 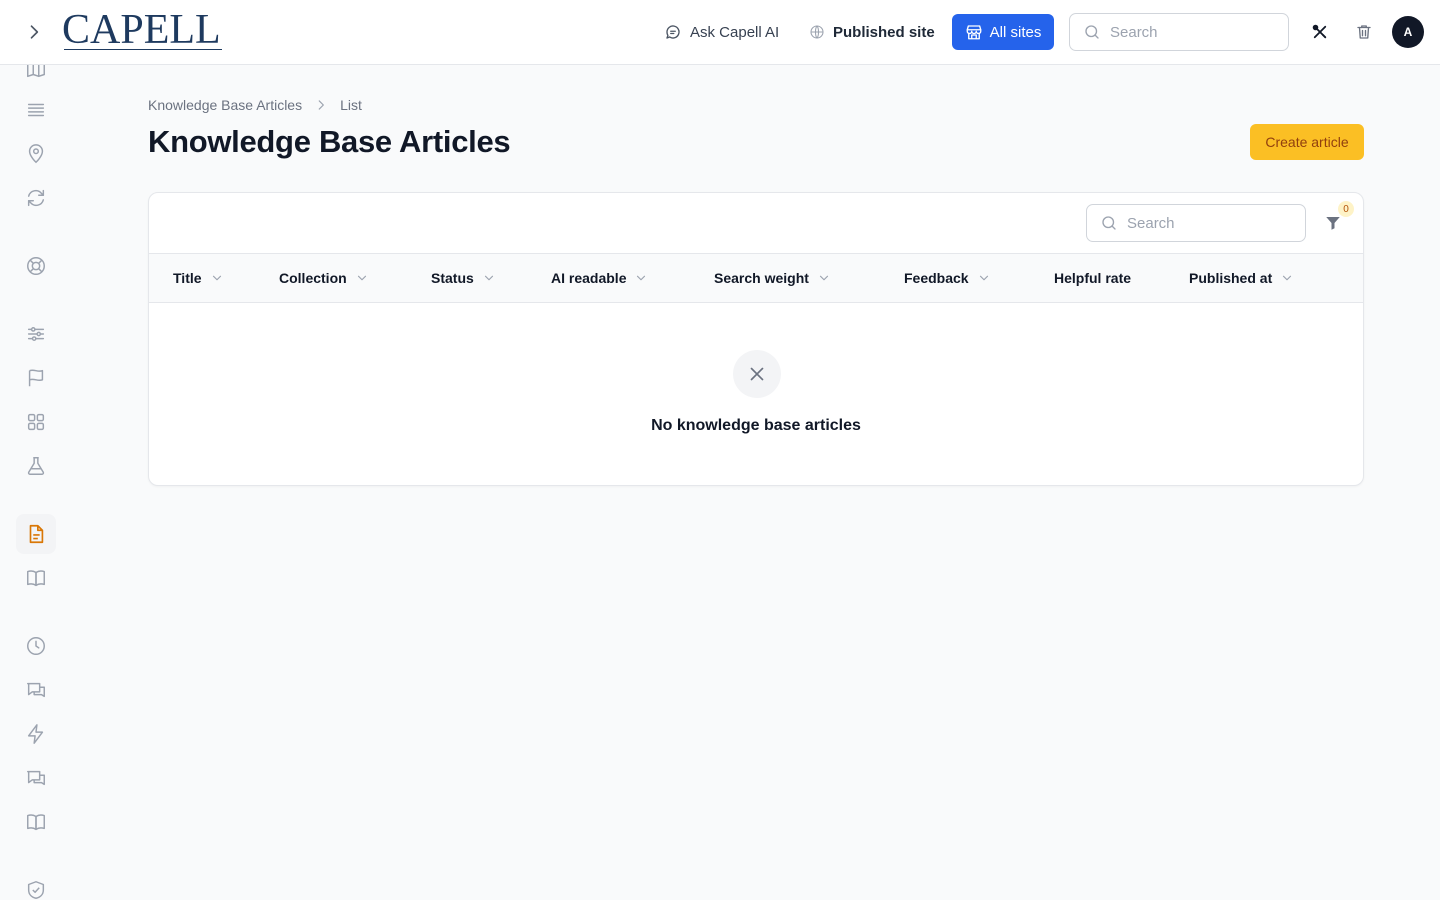 I want to click on table-search, so click(x=1196, y=223).